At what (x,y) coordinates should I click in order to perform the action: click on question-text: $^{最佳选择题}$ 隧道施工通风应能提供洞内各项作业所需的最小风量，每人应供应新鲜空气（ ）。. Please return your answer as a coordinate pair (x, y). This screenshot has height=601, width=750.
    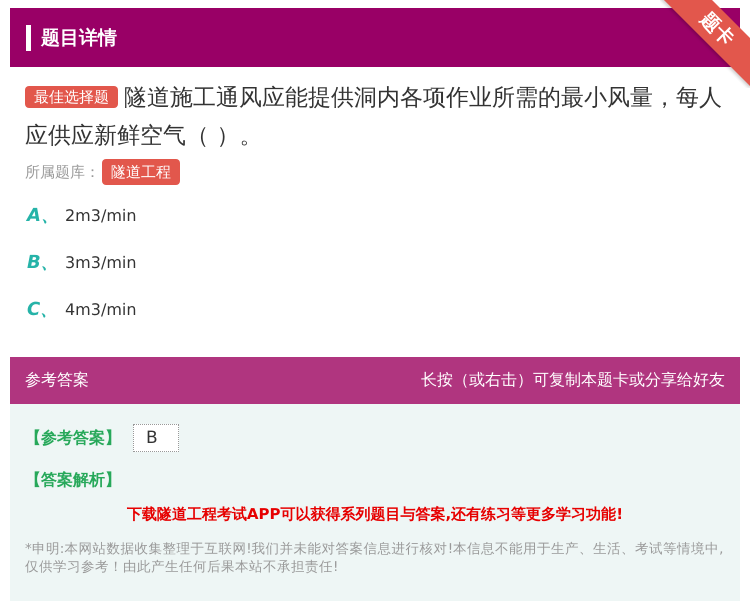
    Looking at the image, I should click on (373, 117).